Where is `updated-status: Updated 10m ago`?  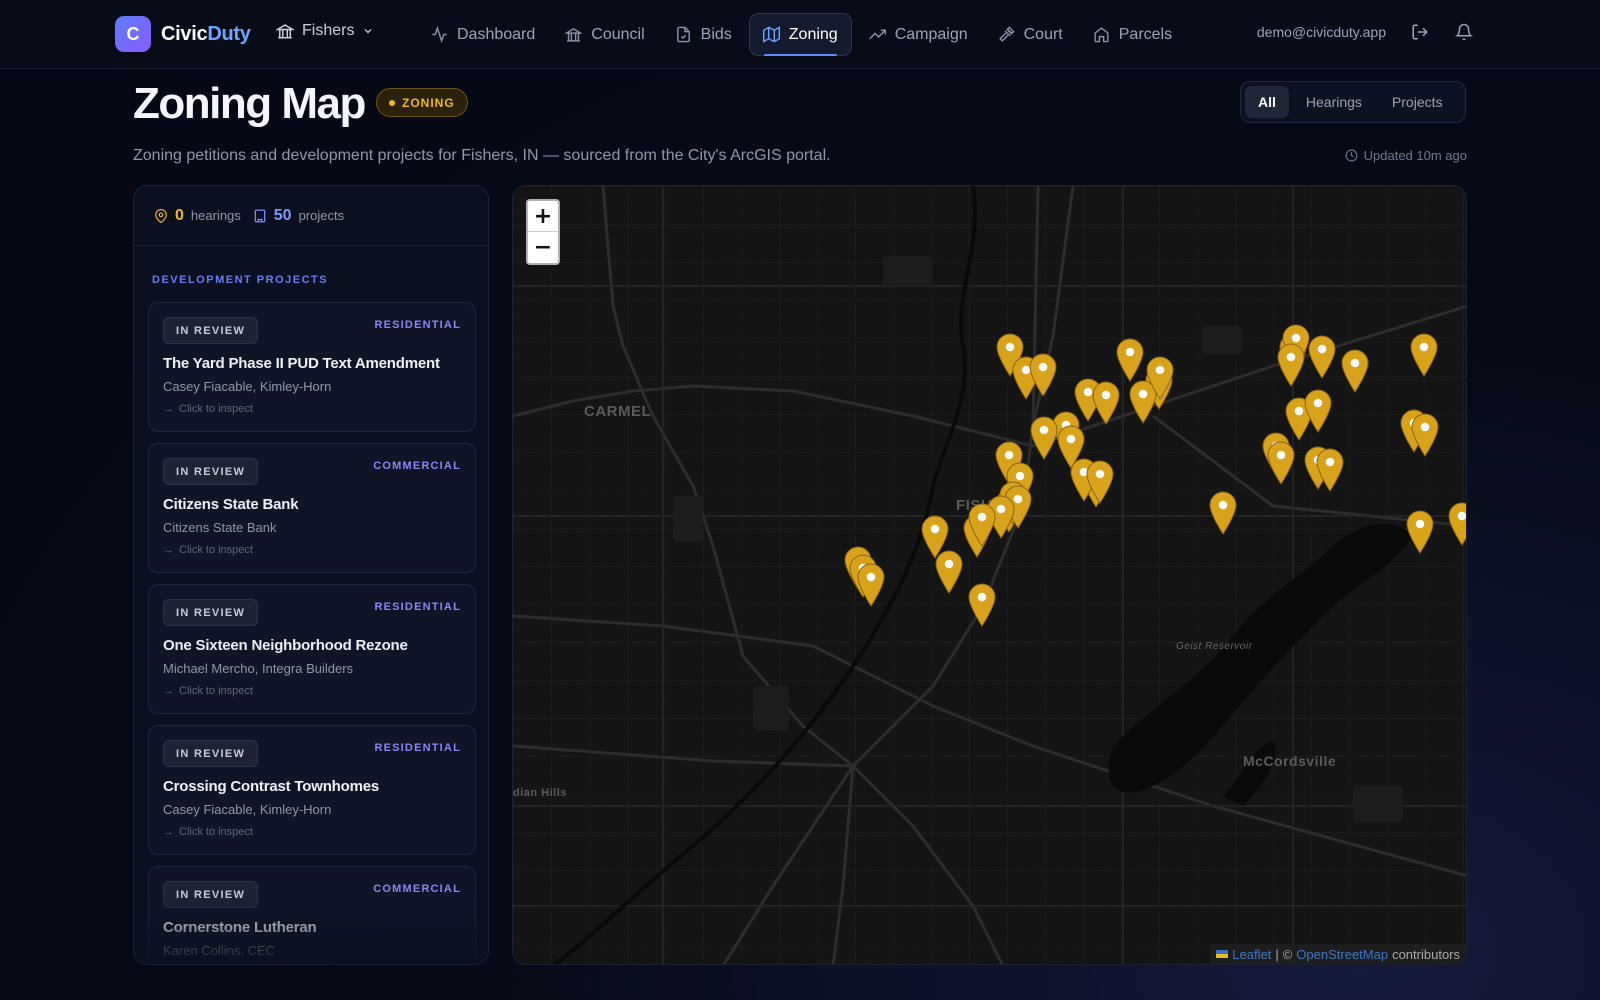 updated-status: Updated 10m ago is located at coordinates (1406, 155).